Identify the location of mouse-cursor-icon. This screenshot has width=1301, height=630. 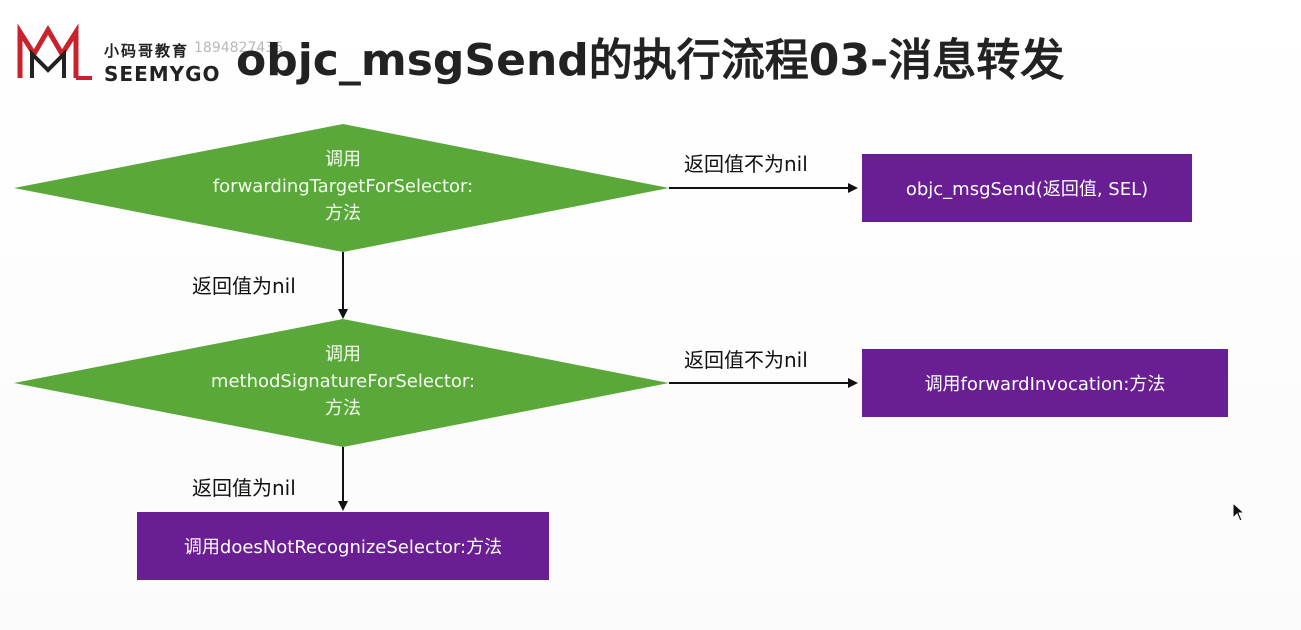
(1239, 512).